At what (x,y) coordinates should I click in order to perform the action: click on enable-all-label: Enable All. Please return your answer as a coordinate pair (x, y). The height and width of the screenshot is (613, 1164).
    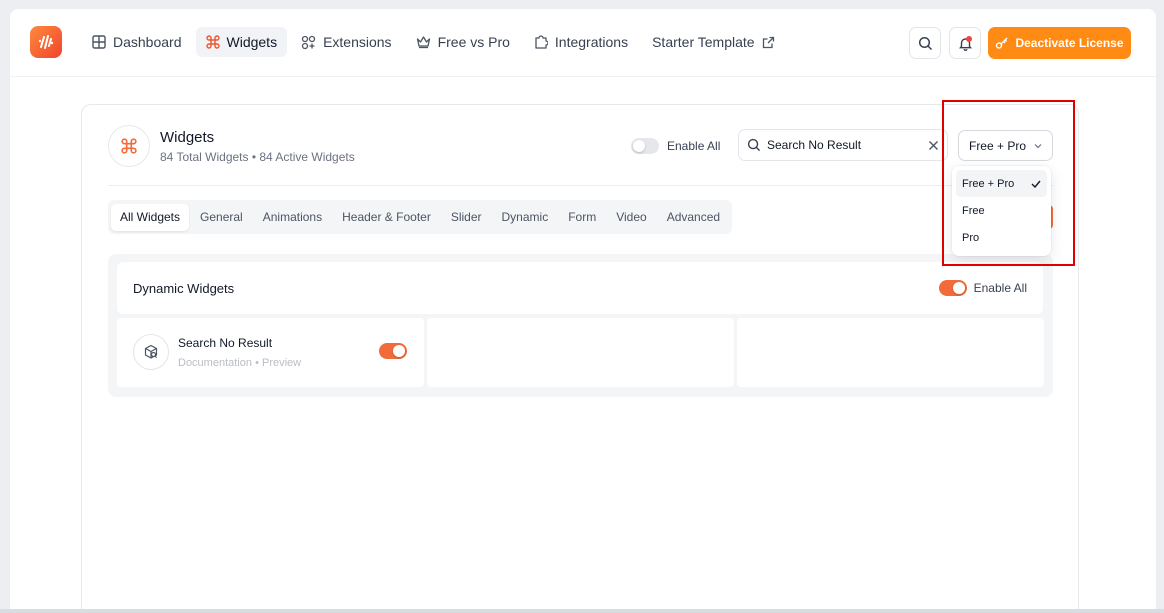
    Looking at the image, I should click on (694, 146).